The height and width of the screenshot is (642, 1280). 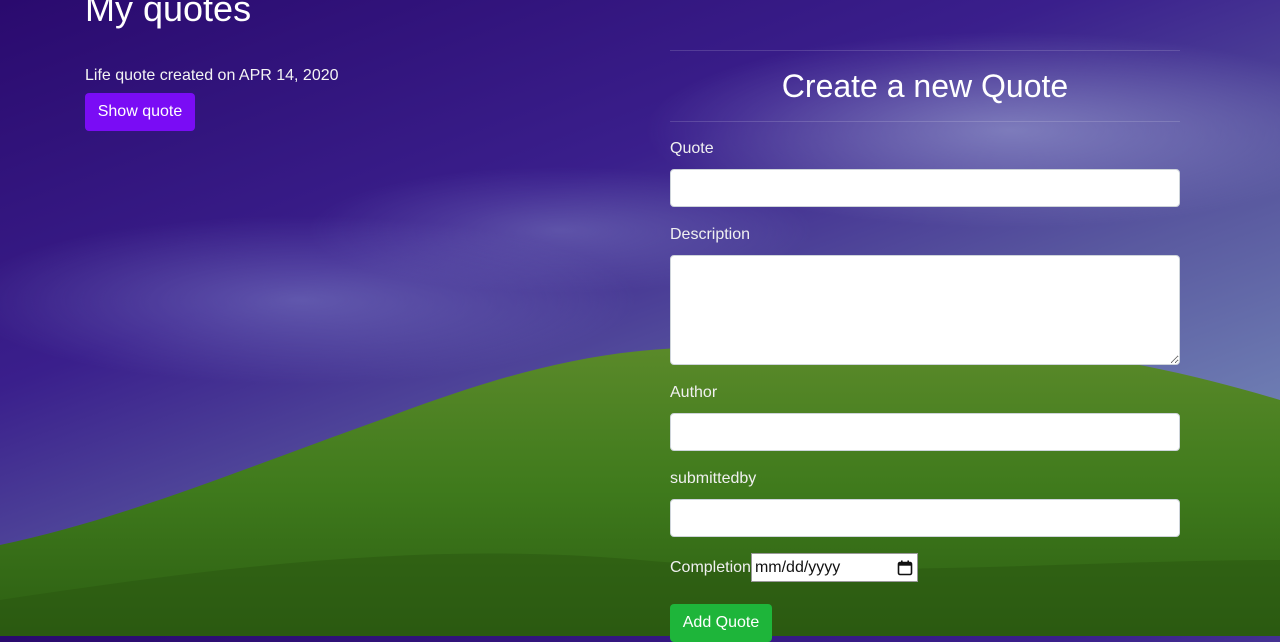 What do you see at coordinates (797, 567) in the screenshot?
I see `date-placeholder: mm/dd/yyyy` at bounding box center [797, 567].